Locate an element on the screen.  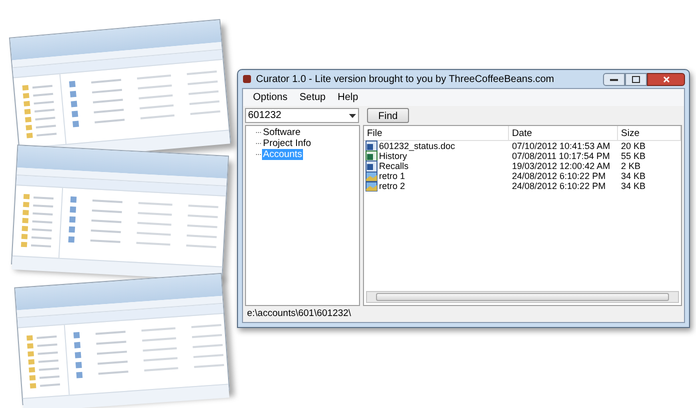
close-icon is located at coordinates (666, 79).